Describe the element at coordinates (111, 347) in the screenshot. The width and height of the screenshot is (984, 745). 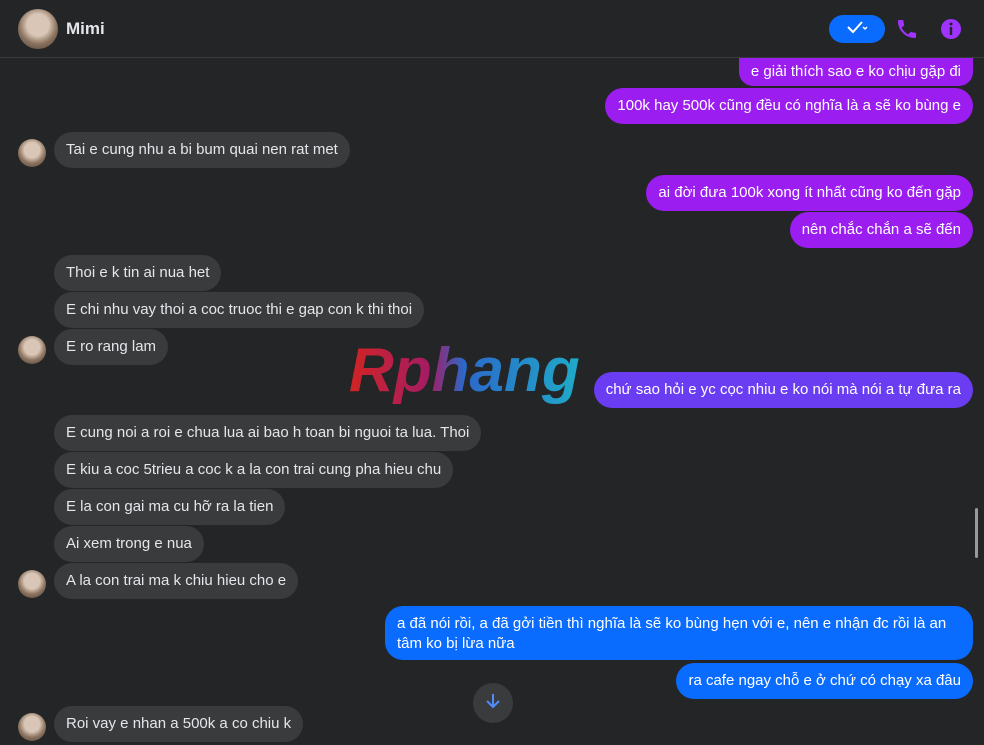
I see `message-incoming: E ro rang lam` at that location.